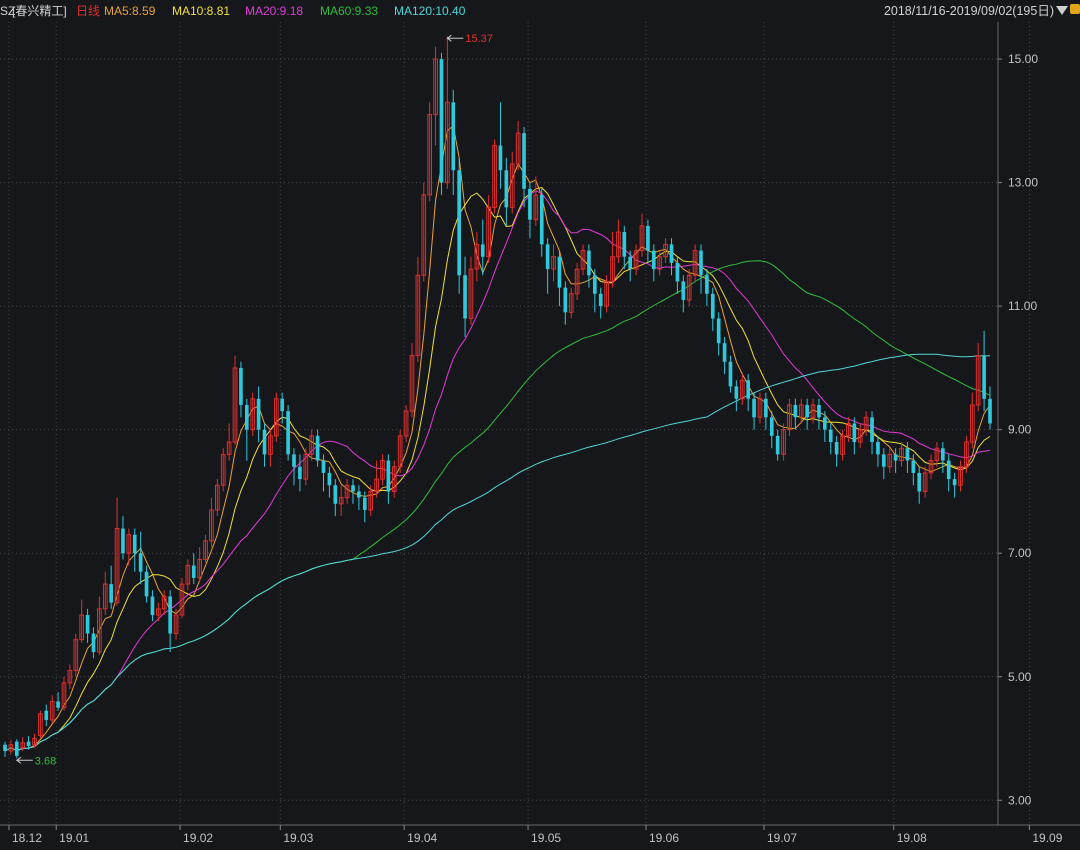 The height and width of the screenshot is (850, 1080). I want to click on arrow-left-icon, so click(24, 760).